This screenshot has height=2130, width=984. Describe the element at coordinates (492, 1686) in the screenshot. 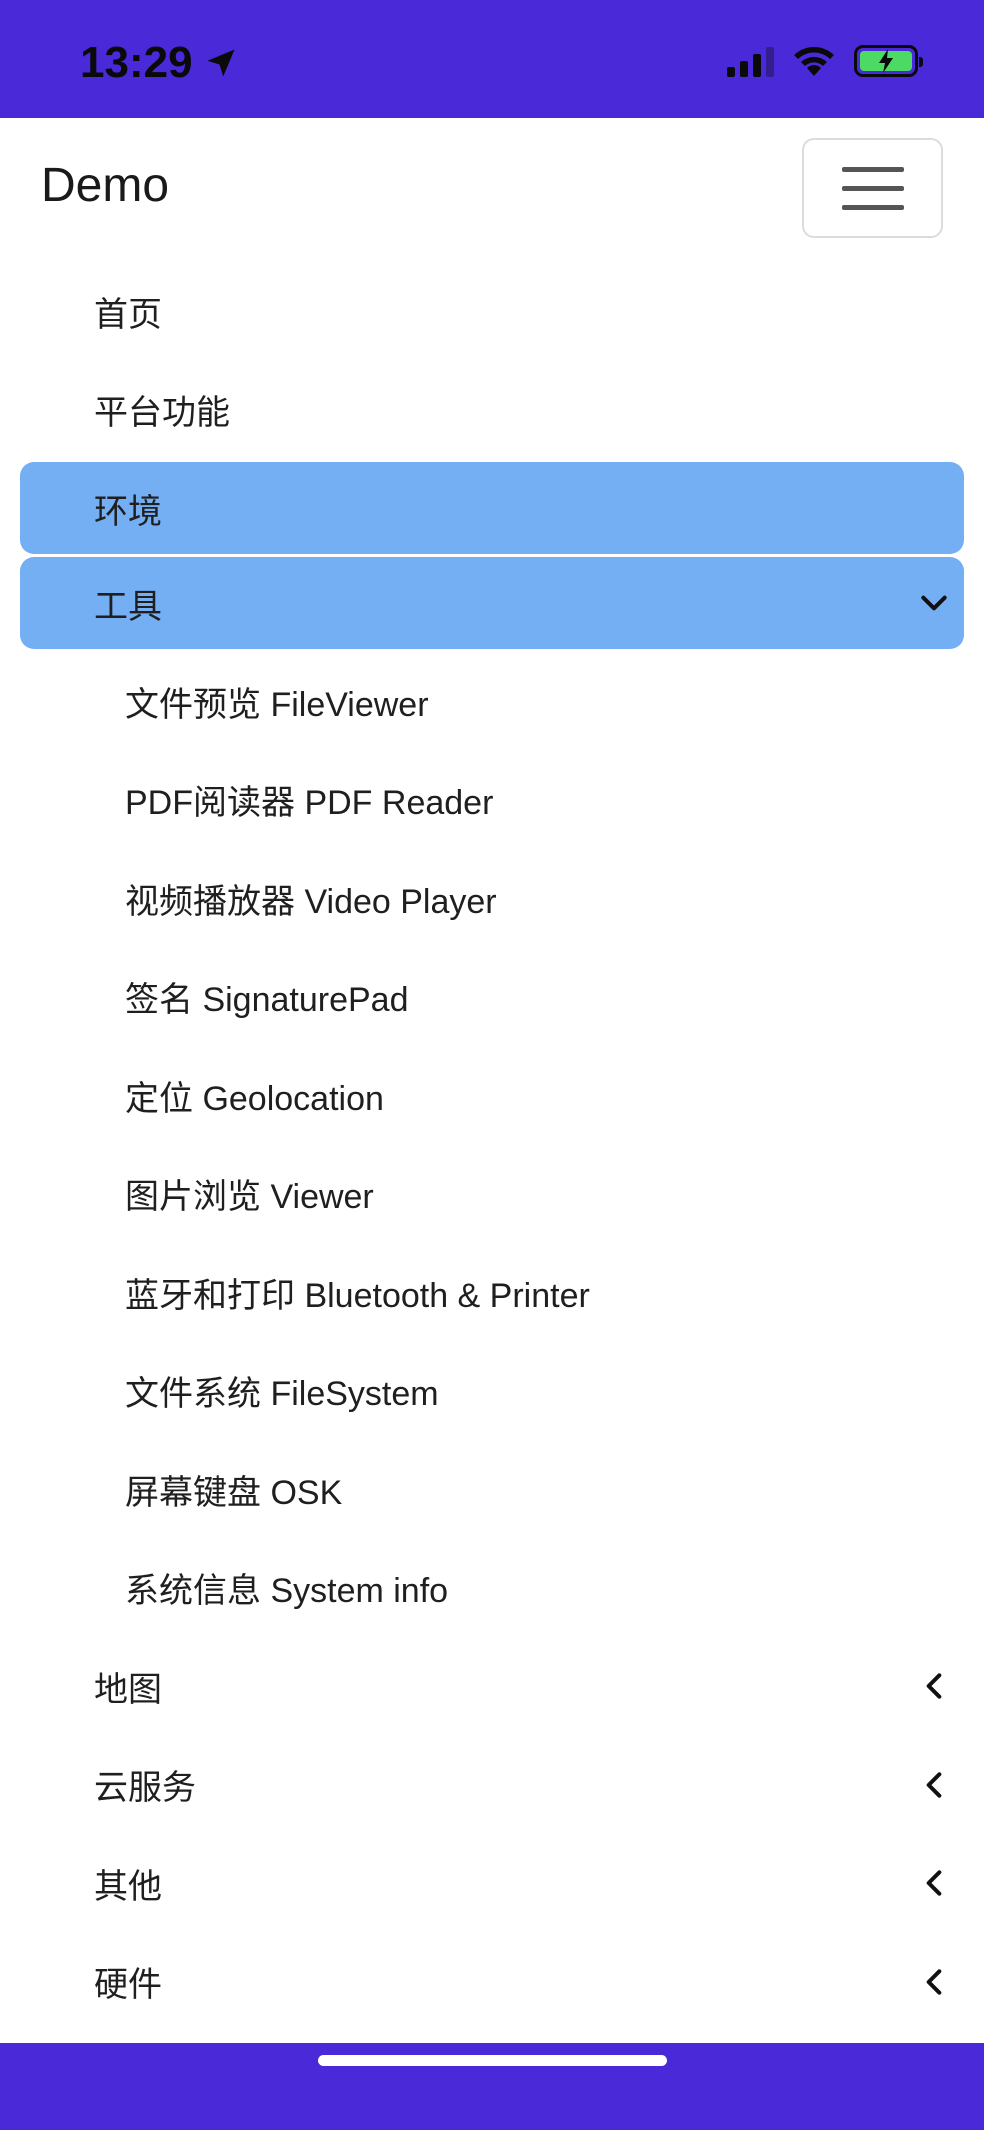

I see `menu-item-map: 地图` at that location.